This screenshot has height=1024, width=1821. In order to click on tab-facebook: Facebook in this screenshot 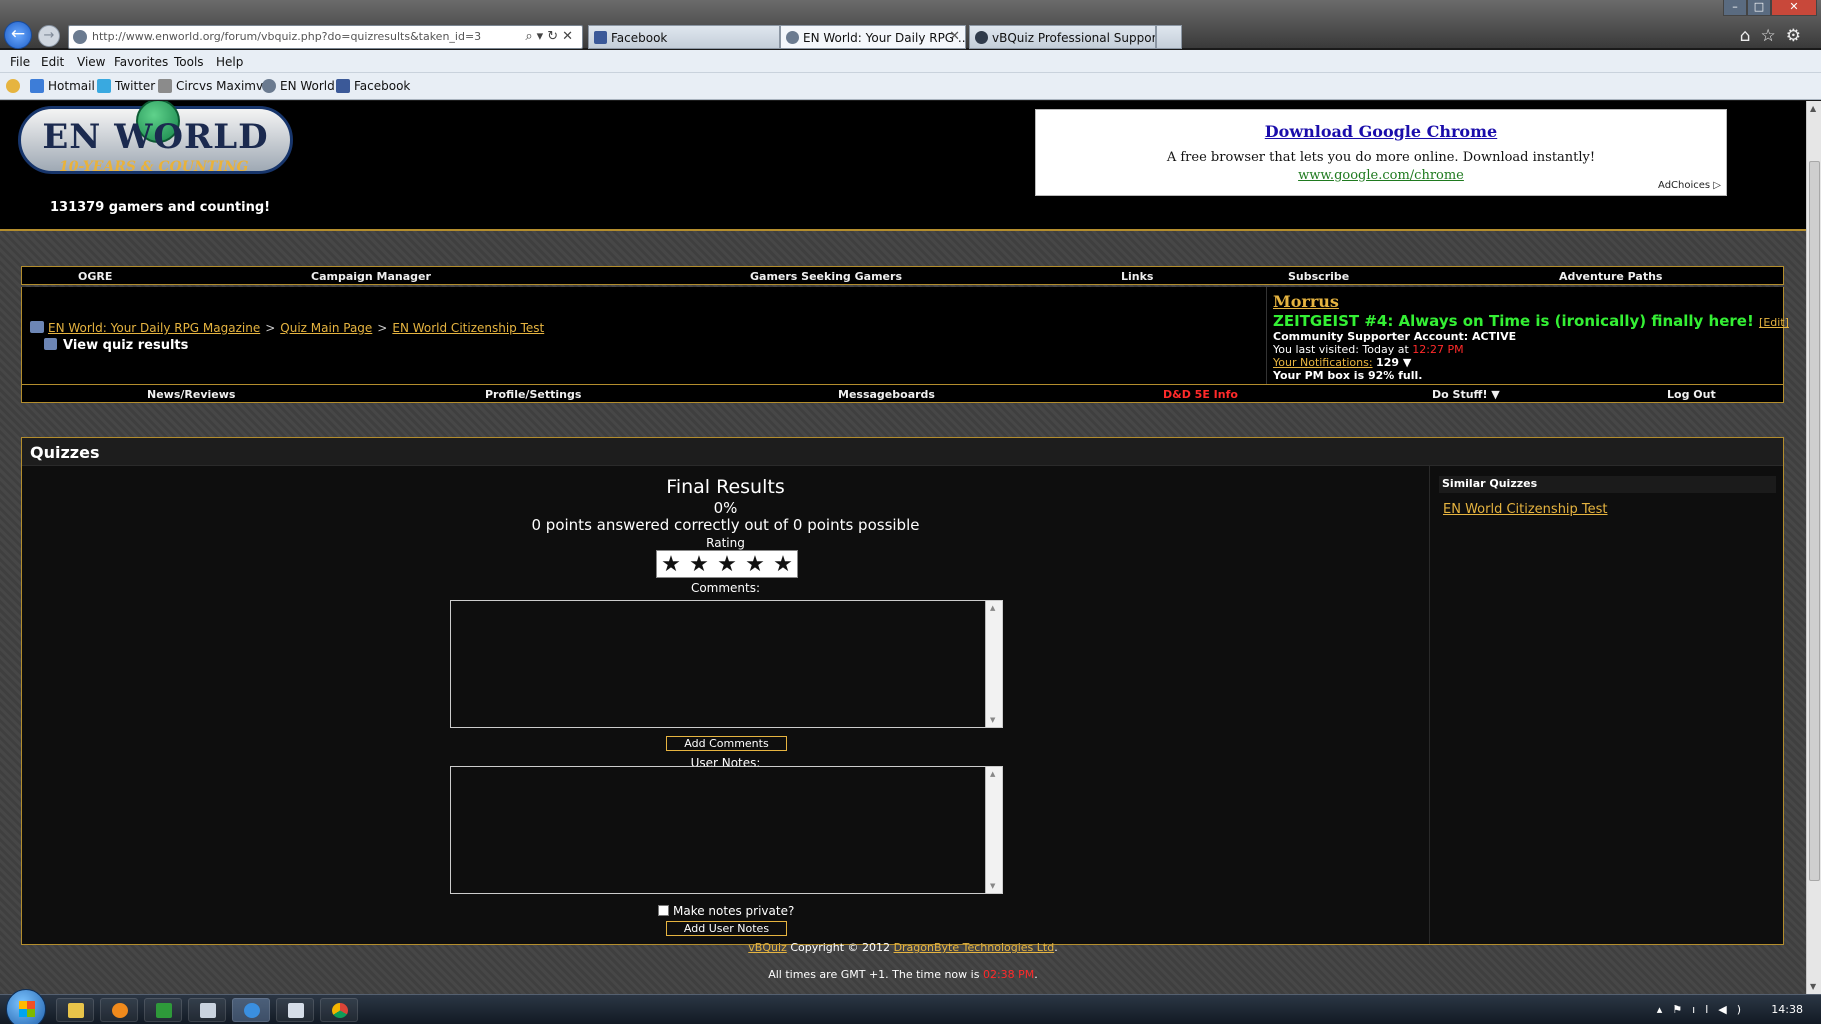, I will do `click(684, 37)`.